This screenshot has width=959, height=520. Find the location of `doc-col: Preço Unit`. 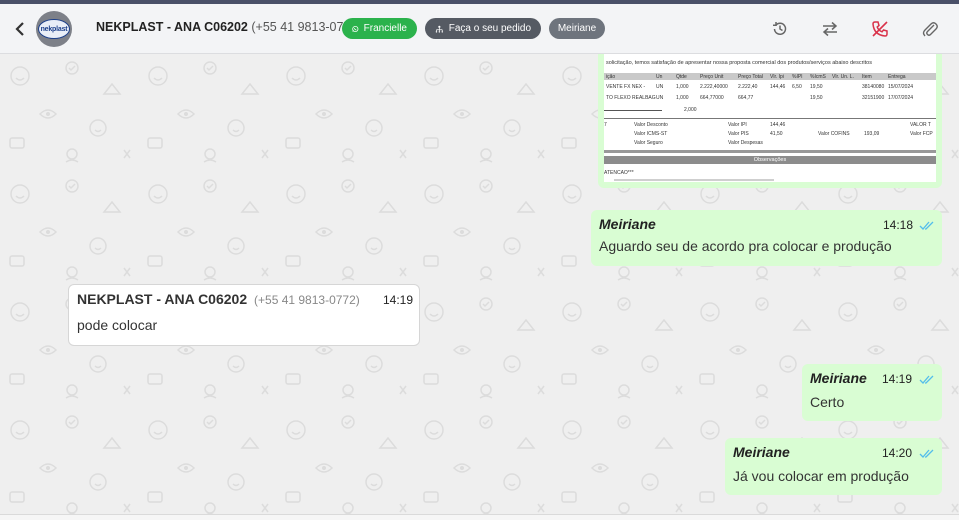

doc-col: Preço Unit is located at coordinates (712, 77).